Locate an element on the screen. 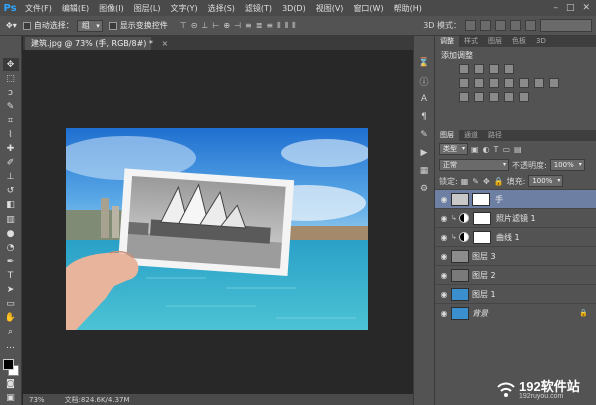 The image size is (596, 405). type-tool-icon: T is located at coordinates (11, 275).